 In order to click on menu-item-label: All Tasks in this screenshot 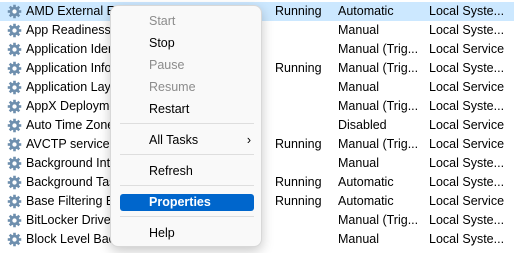, I will do `click(174, 140)`.